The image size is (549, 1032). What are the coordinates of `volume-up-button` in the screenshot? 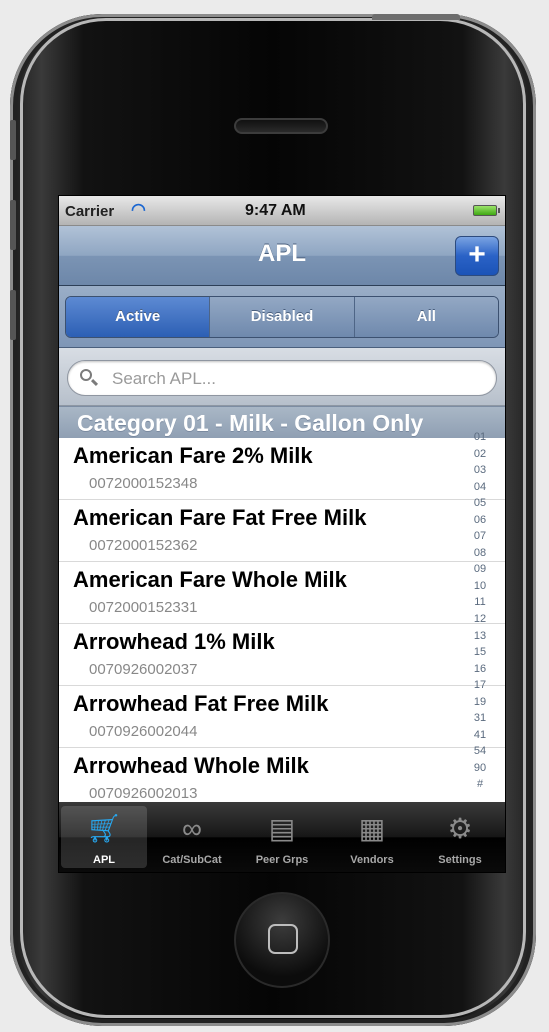 It's located at (13, 225).